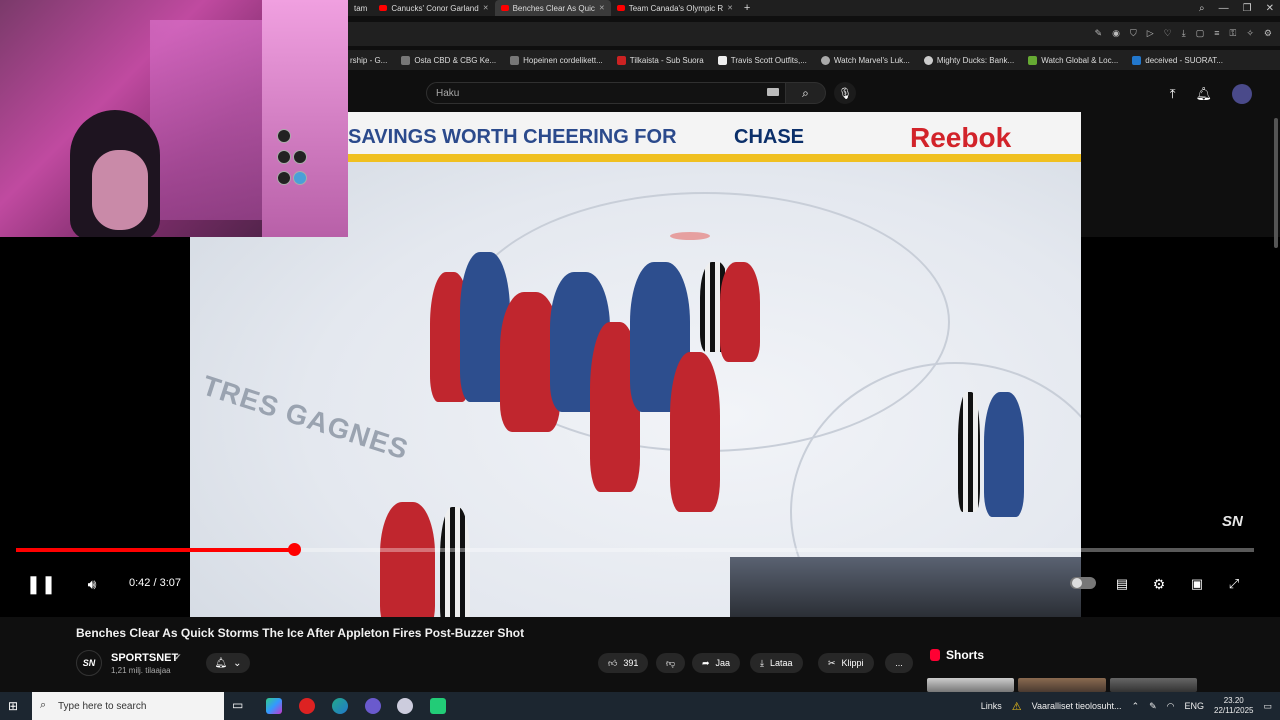 This screenshot has height=720, width=1280. I want to click on browser-tab: Team Canada's Olympic R ✕, so click(675, 8).